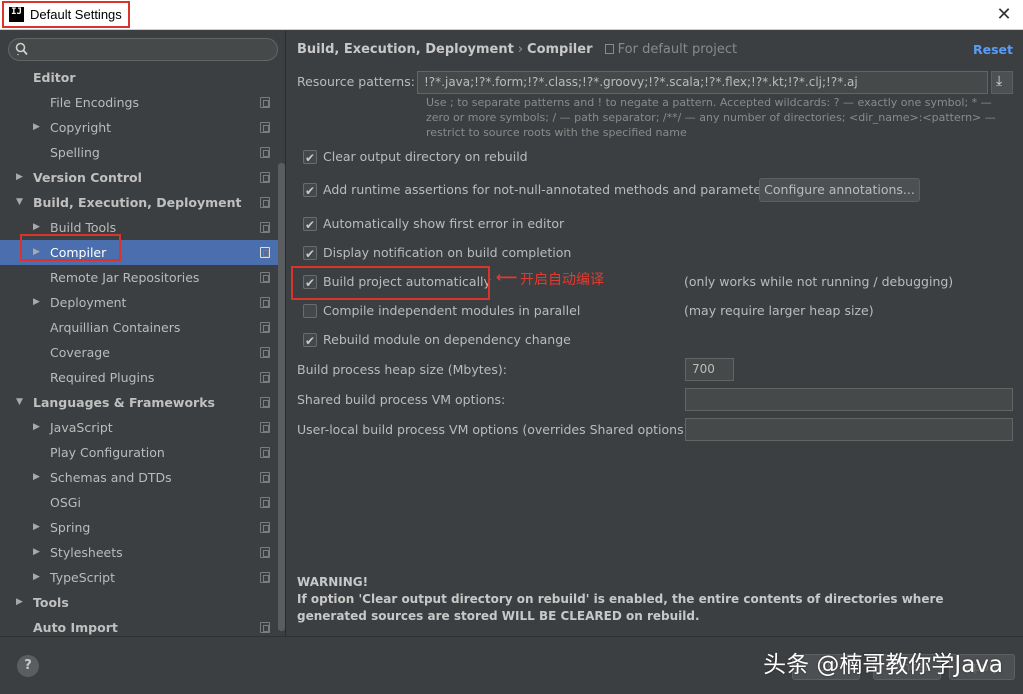  Describe the element at coordinates (310, 158) in the screenshot. I see `clear-output-checkbox` at that location.